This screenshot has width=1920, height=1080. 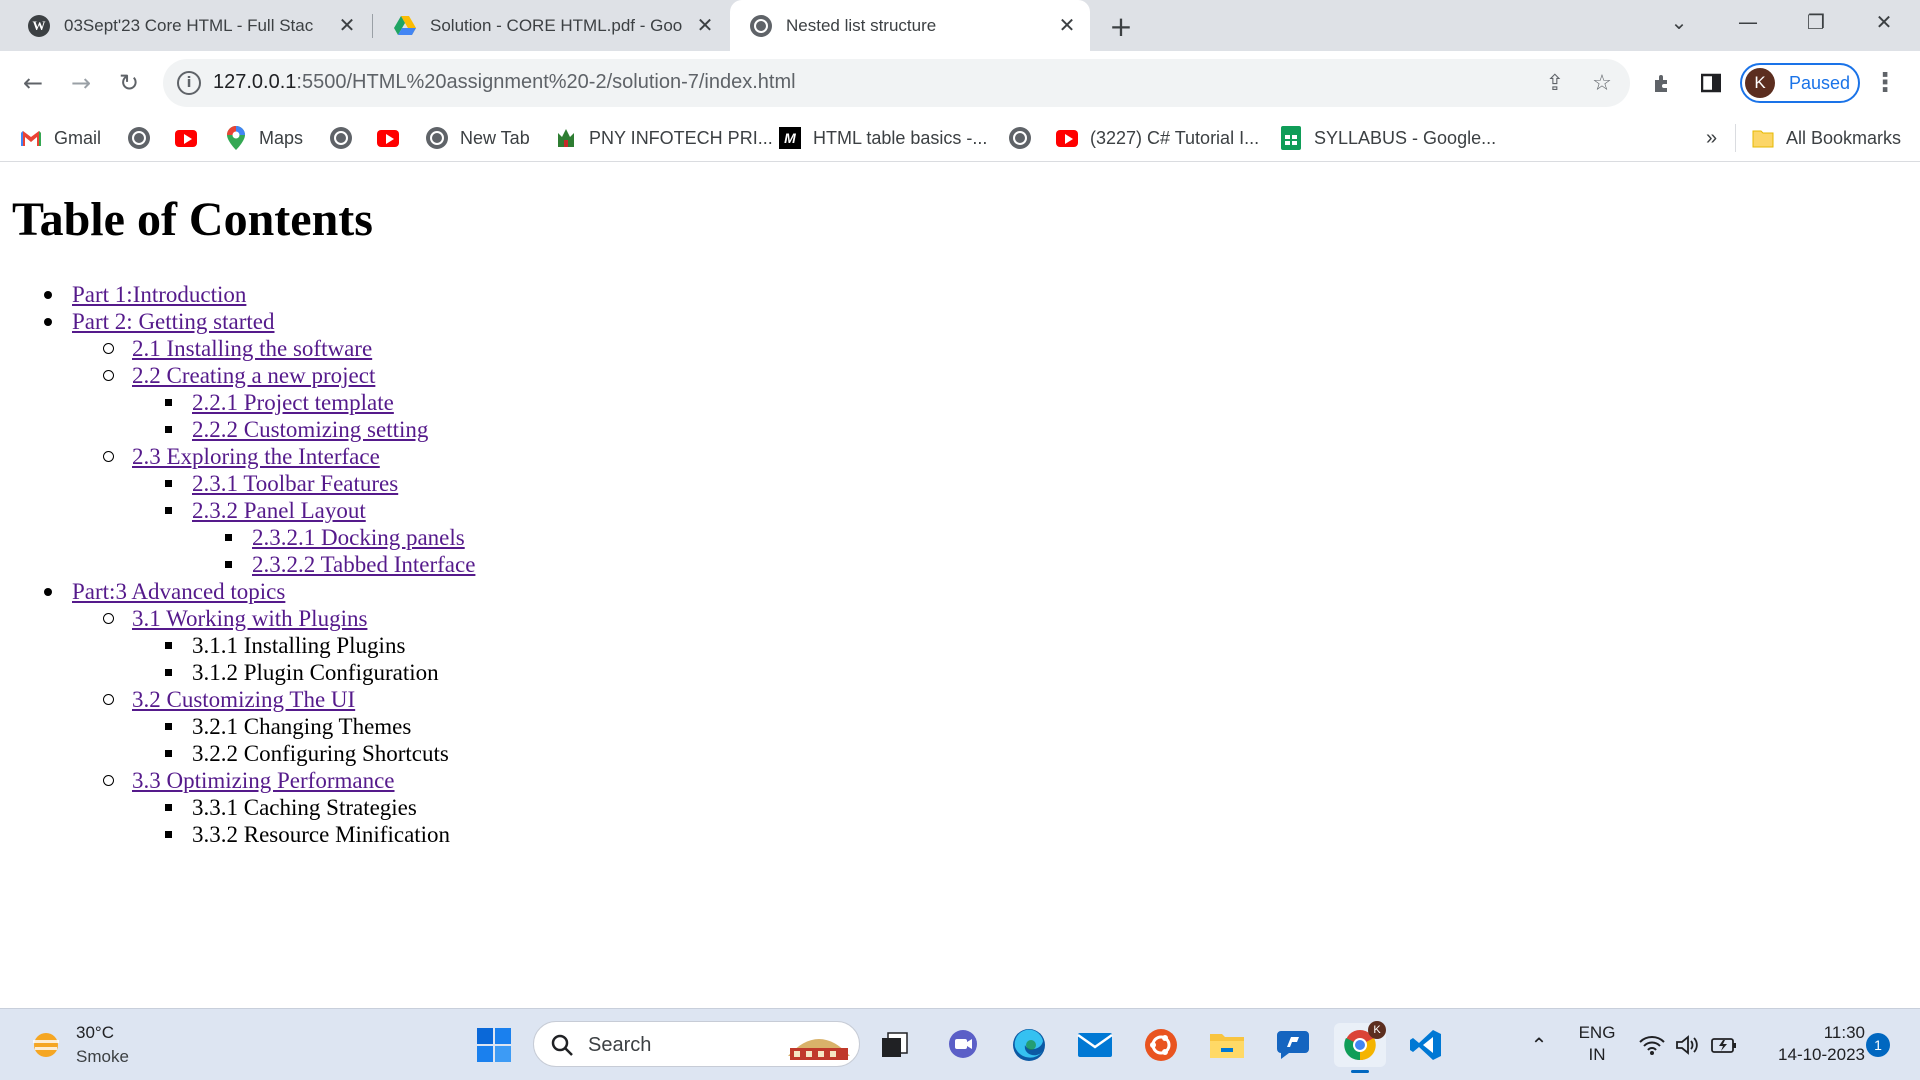 What do you see at coordinates (1227, 1045) in the screenshot?
I see `file-explorer-icon` at bounding box center [1227, 1045].